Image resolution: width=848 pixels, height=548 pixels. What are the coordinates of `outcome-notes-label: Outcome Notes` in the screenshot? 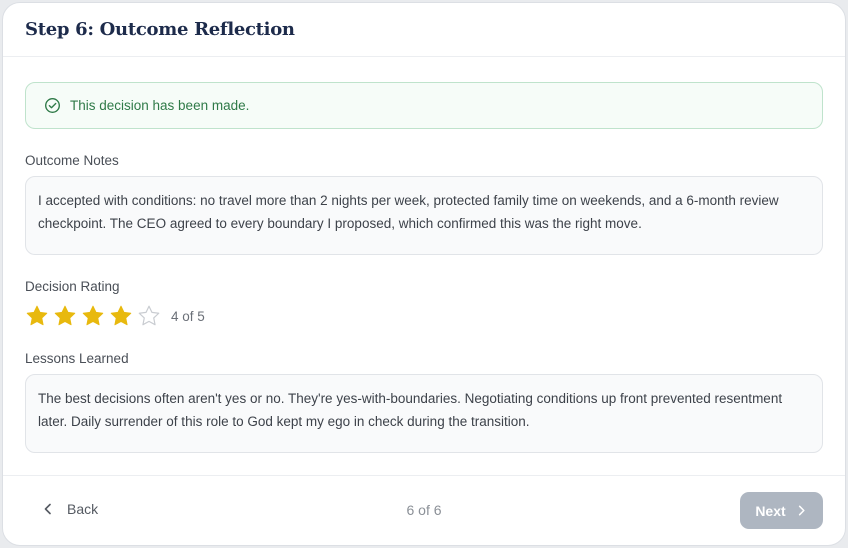 It's located at (72, 160).